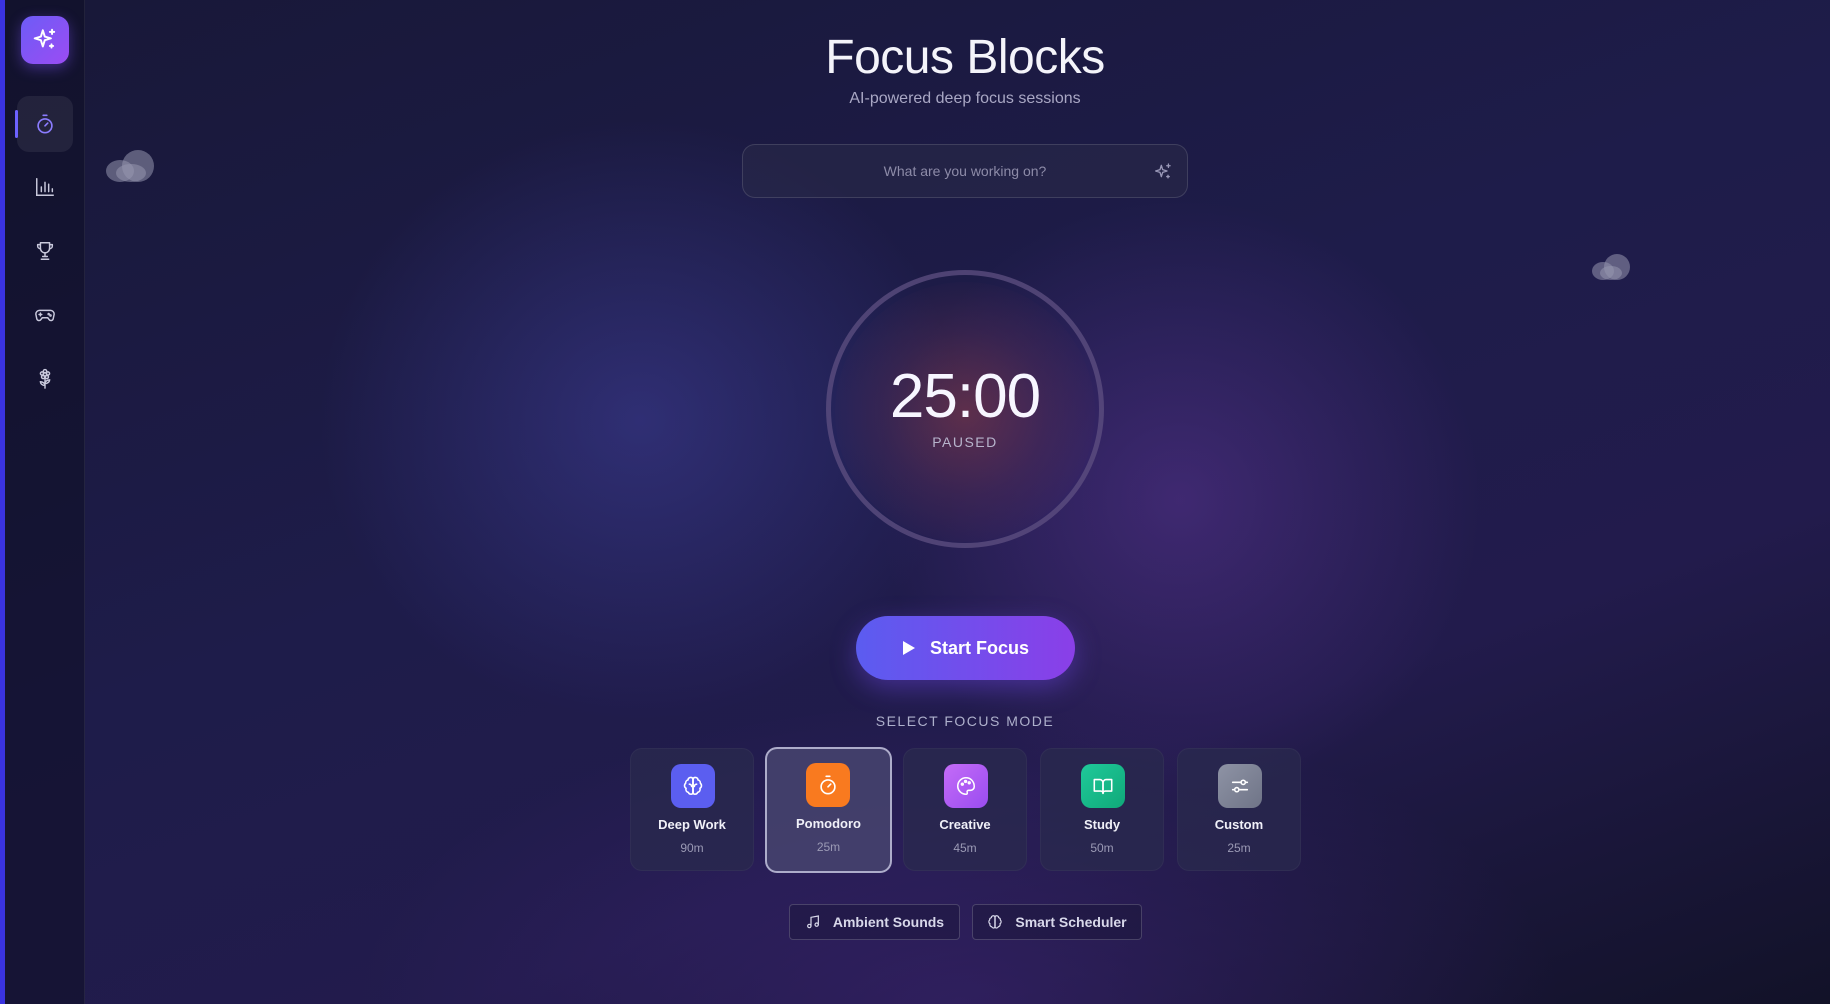  I want to click on bar-chart-icon, so click(45, 187).